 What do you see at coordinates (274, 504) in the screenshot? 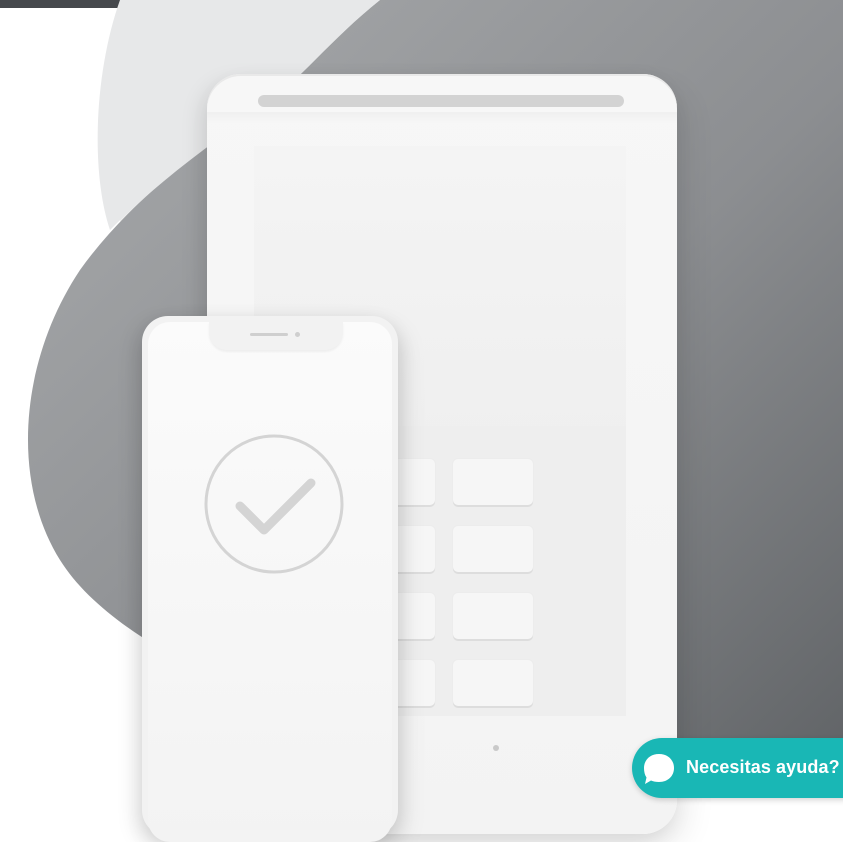
I see `checkmark-circle-icon` at bounding box center [274, 504].